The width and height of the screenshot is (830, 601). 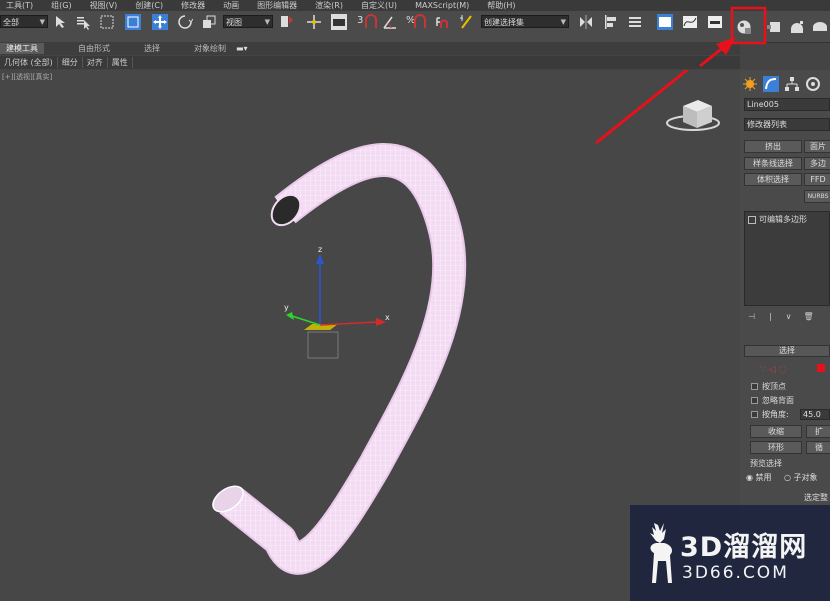 I want to click on sub-tab-geometry: 几何体 (全部), so click(x=29, y=62).